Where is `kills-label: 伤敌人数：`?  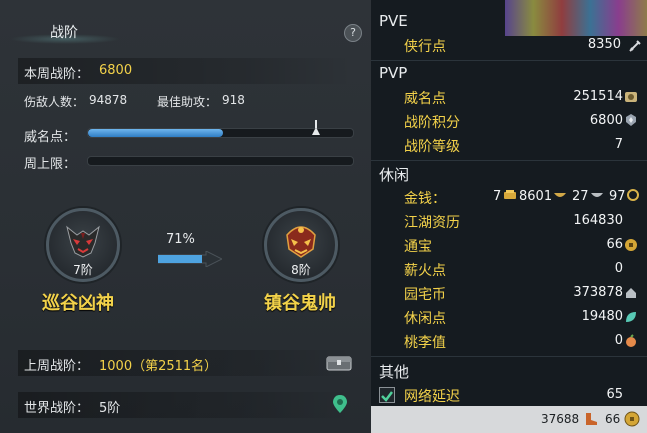
kills-label: 伤敌人数： is located at coordinates (54, 102).